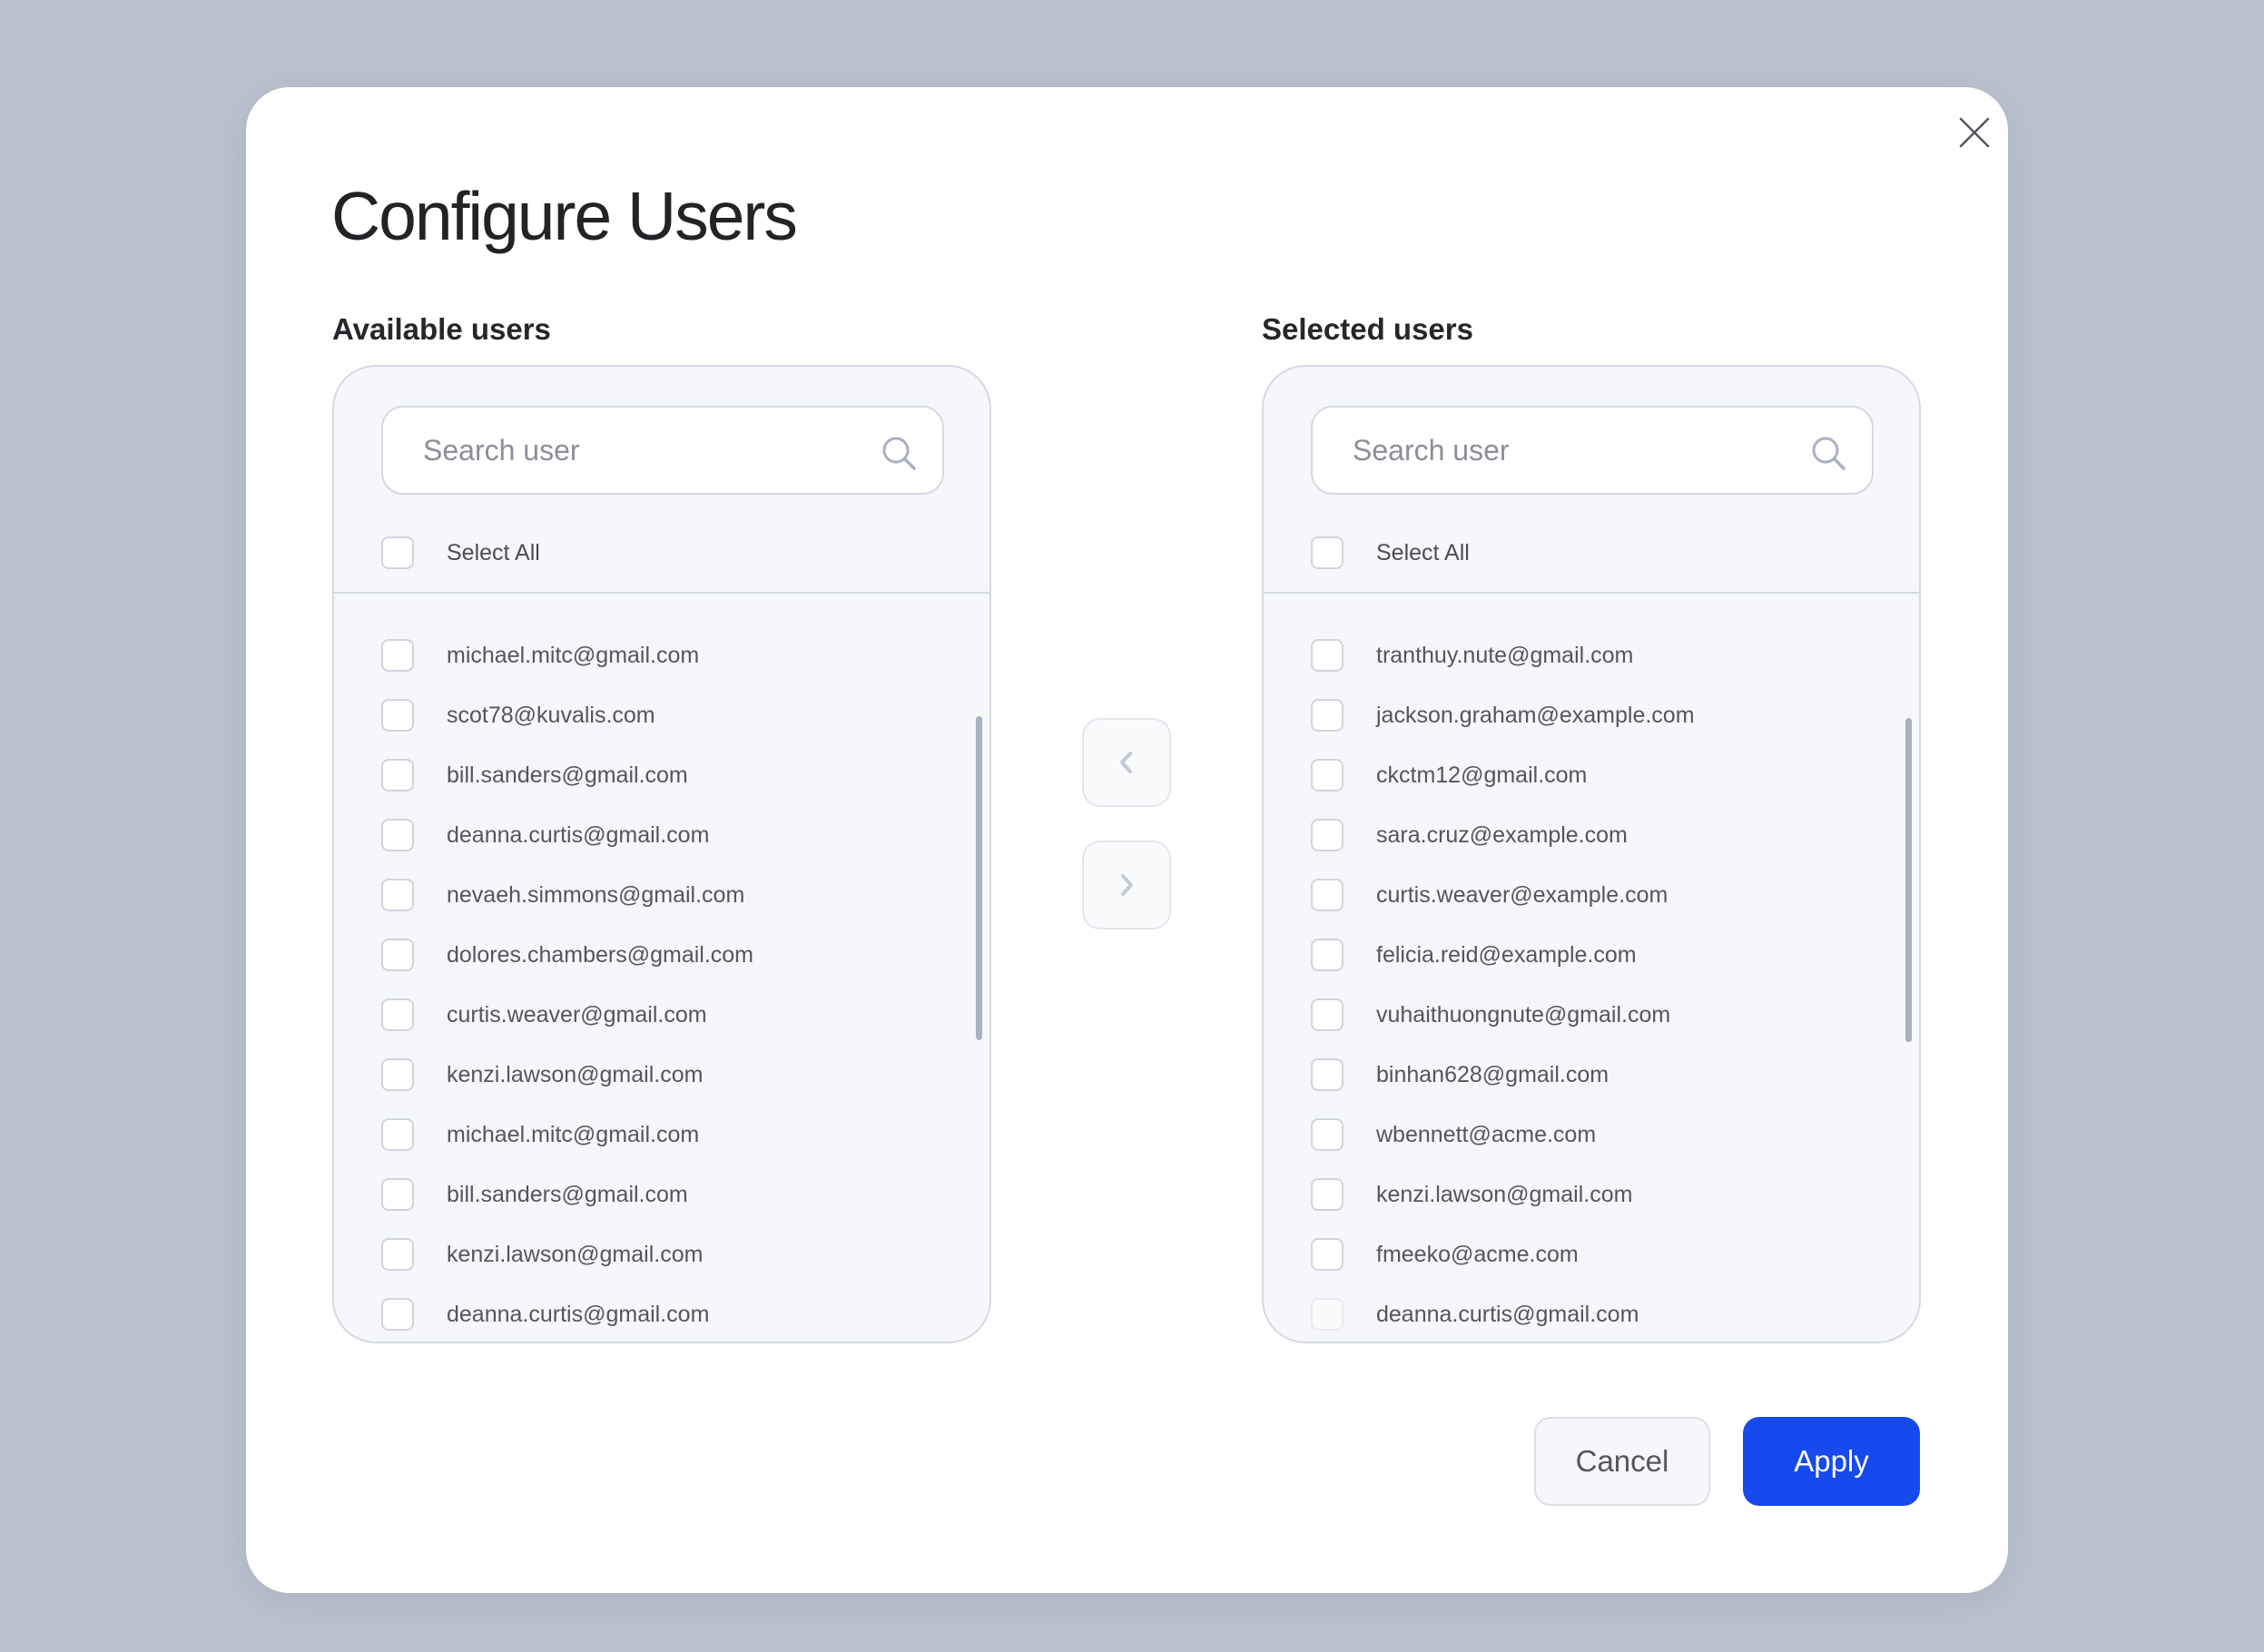 The image size is (2264, 1652). I want to click on user-list-item: vuhaithuongnute@gmail.com, so click(1601, 1015).